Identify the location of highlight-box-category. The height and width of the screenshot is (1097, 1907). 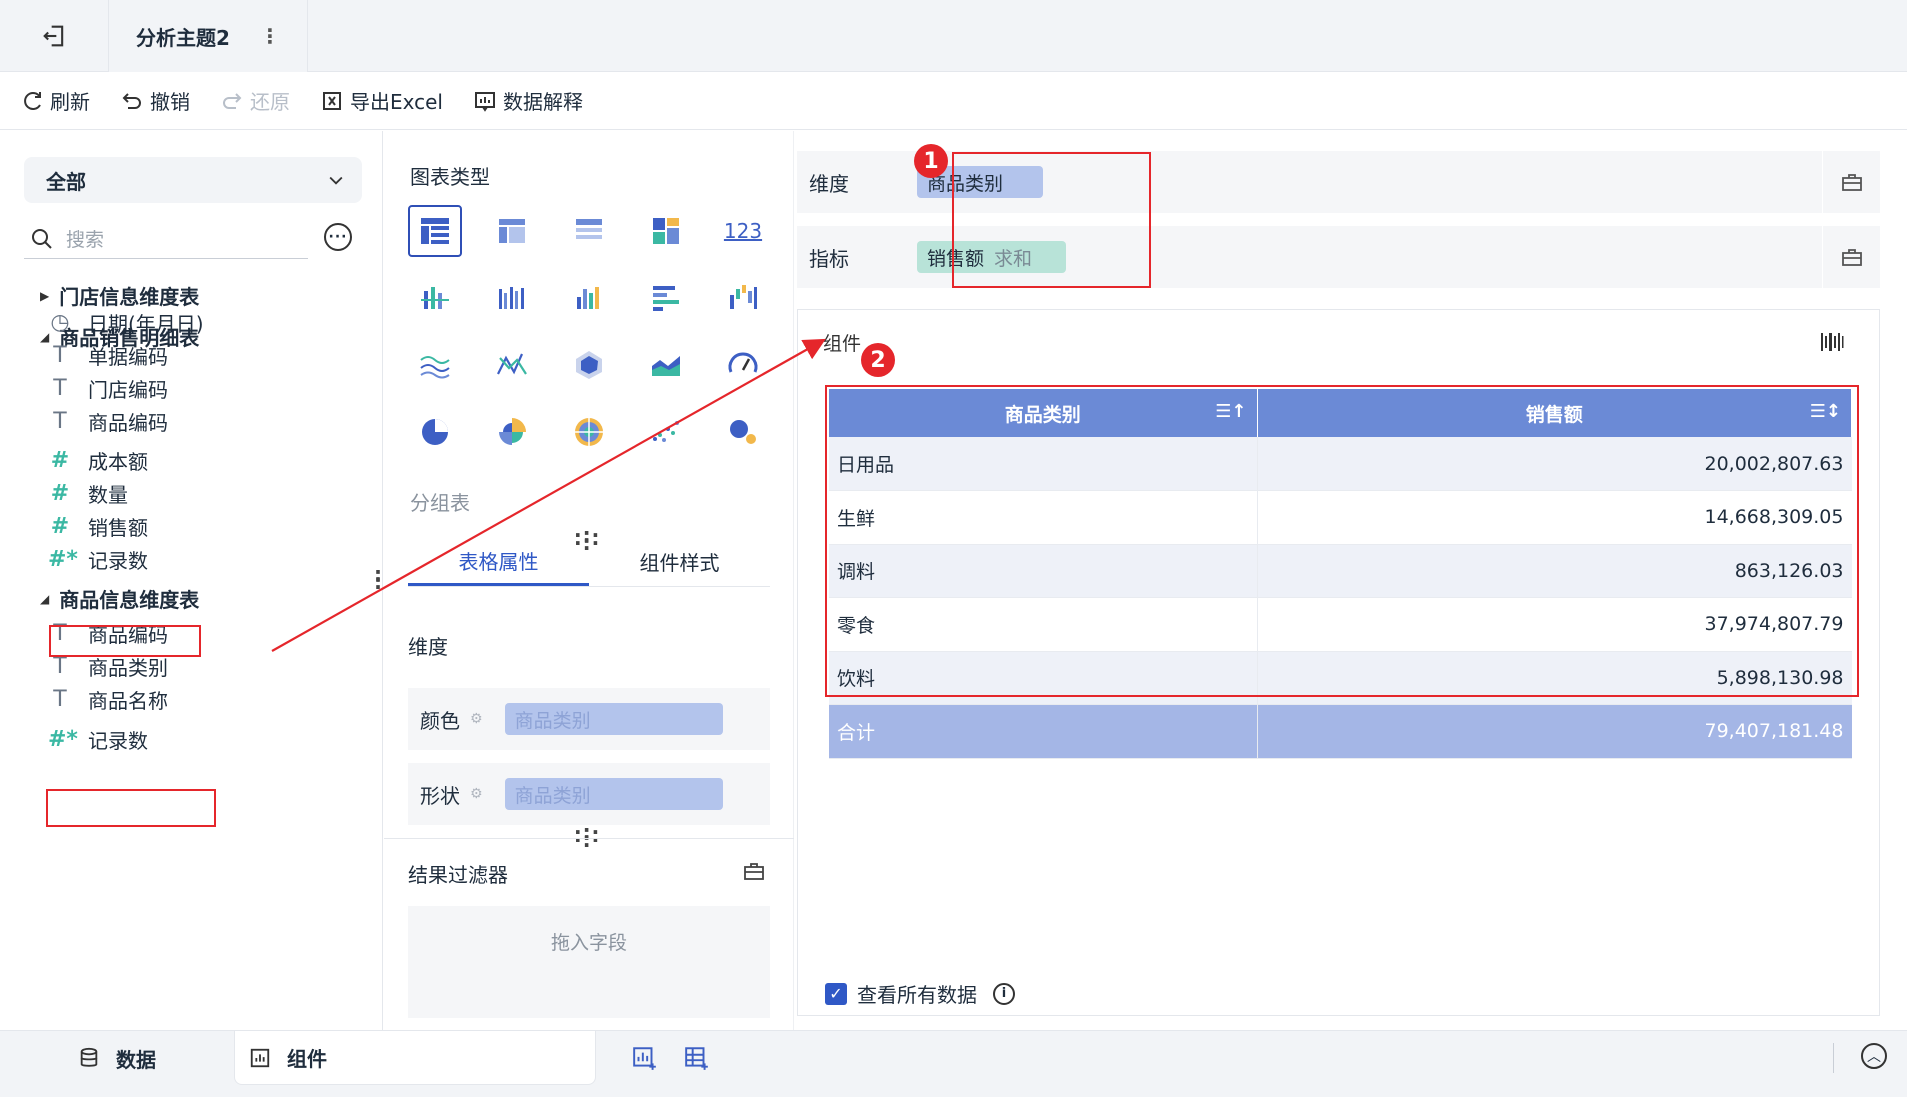
(131, 808).